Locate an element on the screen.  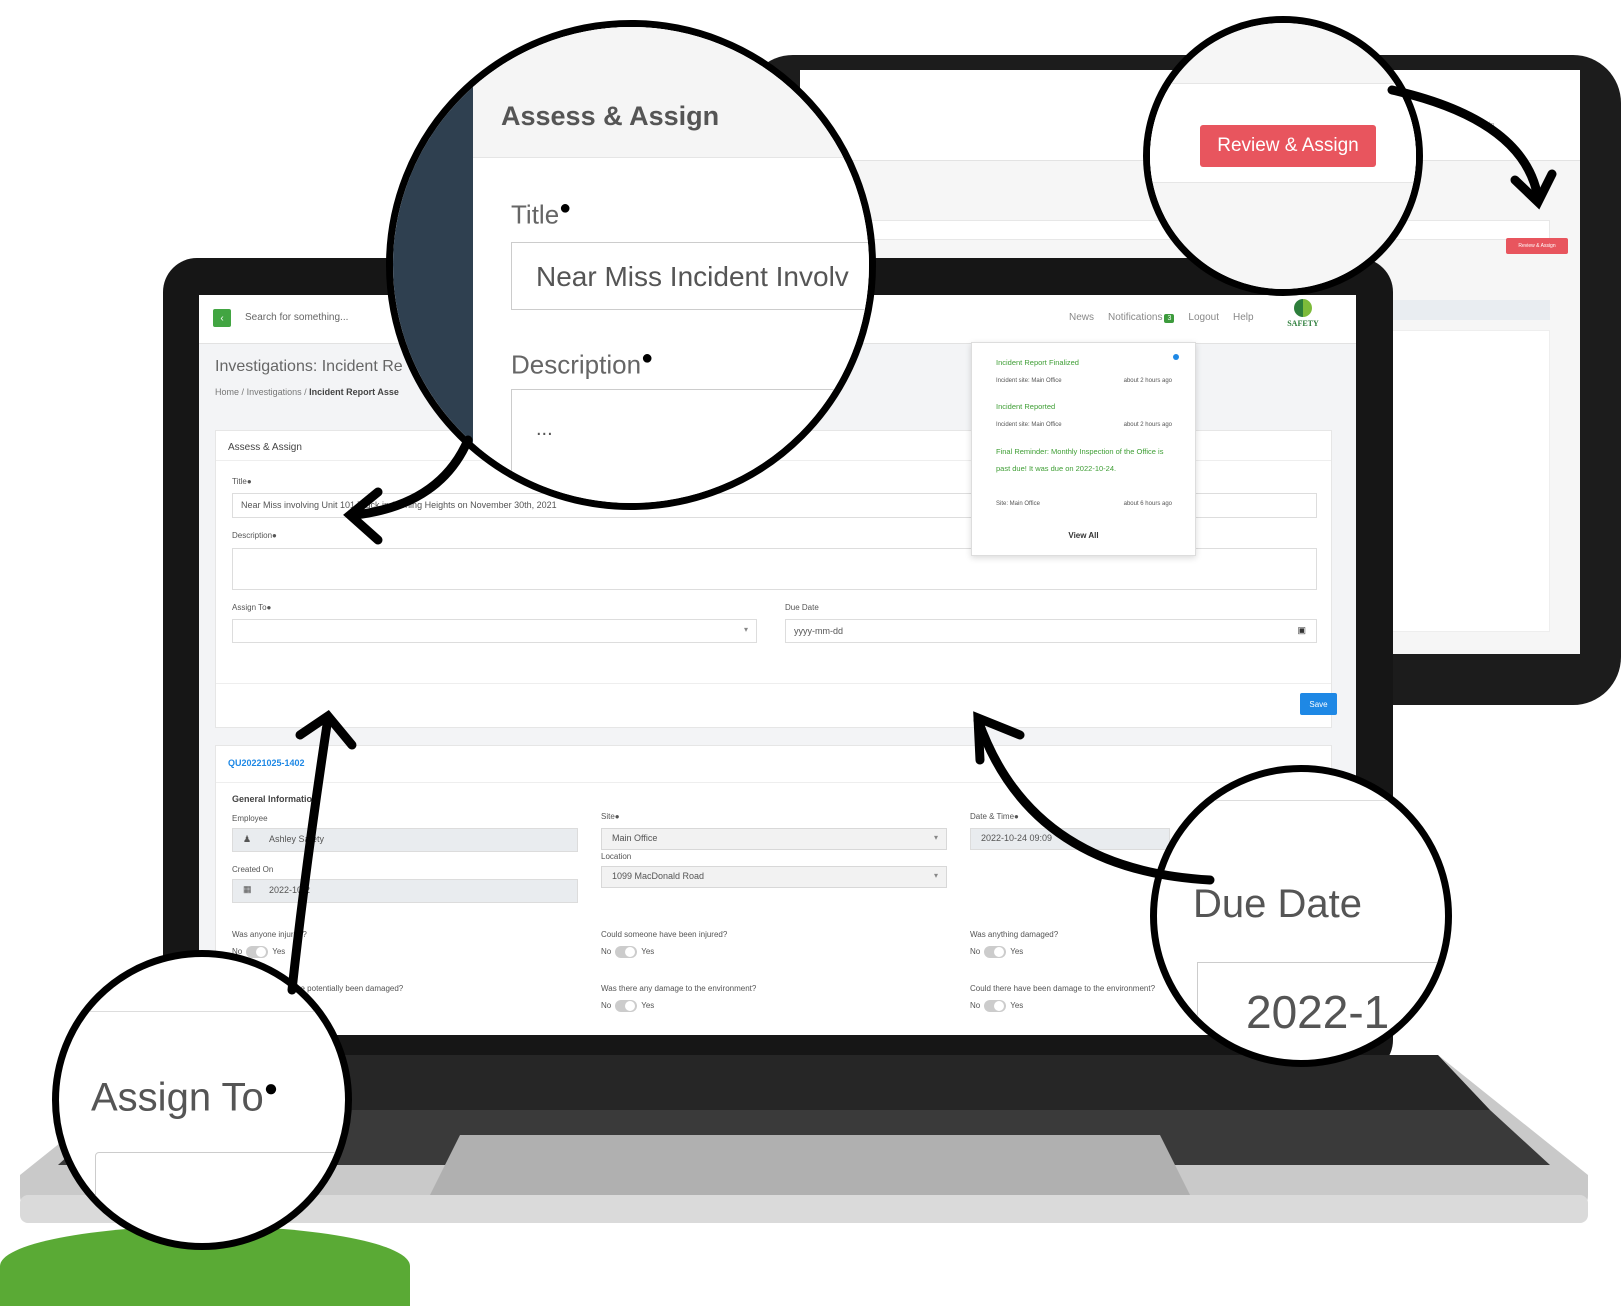
datetime-label: Date & Time● is located at coordinates (994, 816).